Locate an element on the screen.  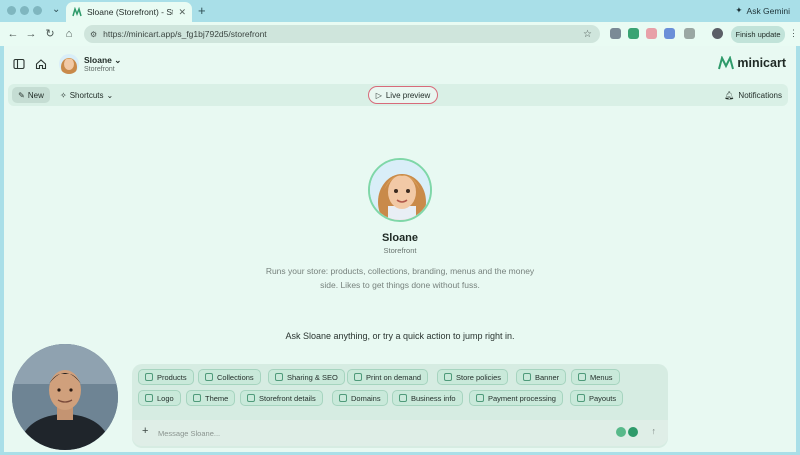
new-tab-button: + is located at coordinates (202, 10).